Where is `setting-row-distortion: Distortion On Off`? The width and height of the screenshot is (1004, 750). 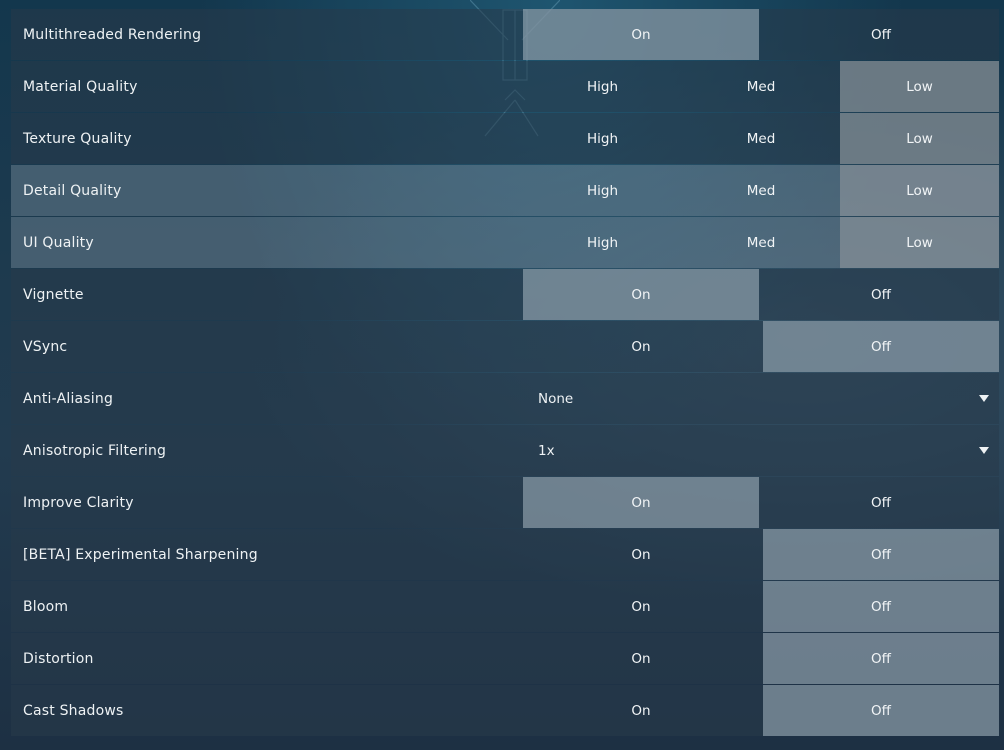 setting-row-distortion: Distortion On Off is located at coordinates (505, 659).